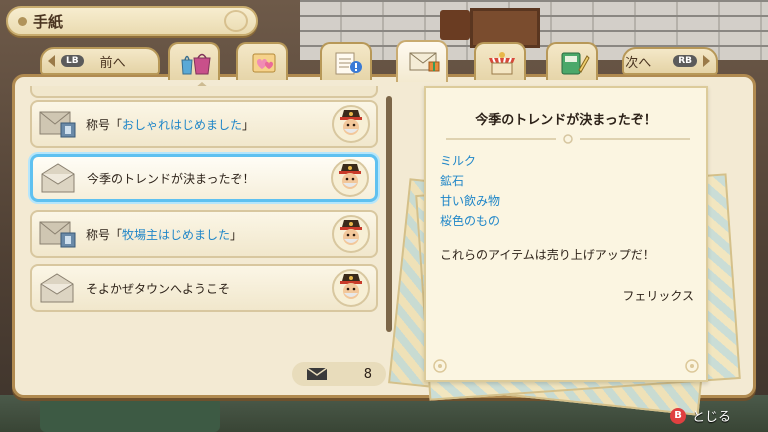  I want to click on next-label: 次へ, so click(638, 63).